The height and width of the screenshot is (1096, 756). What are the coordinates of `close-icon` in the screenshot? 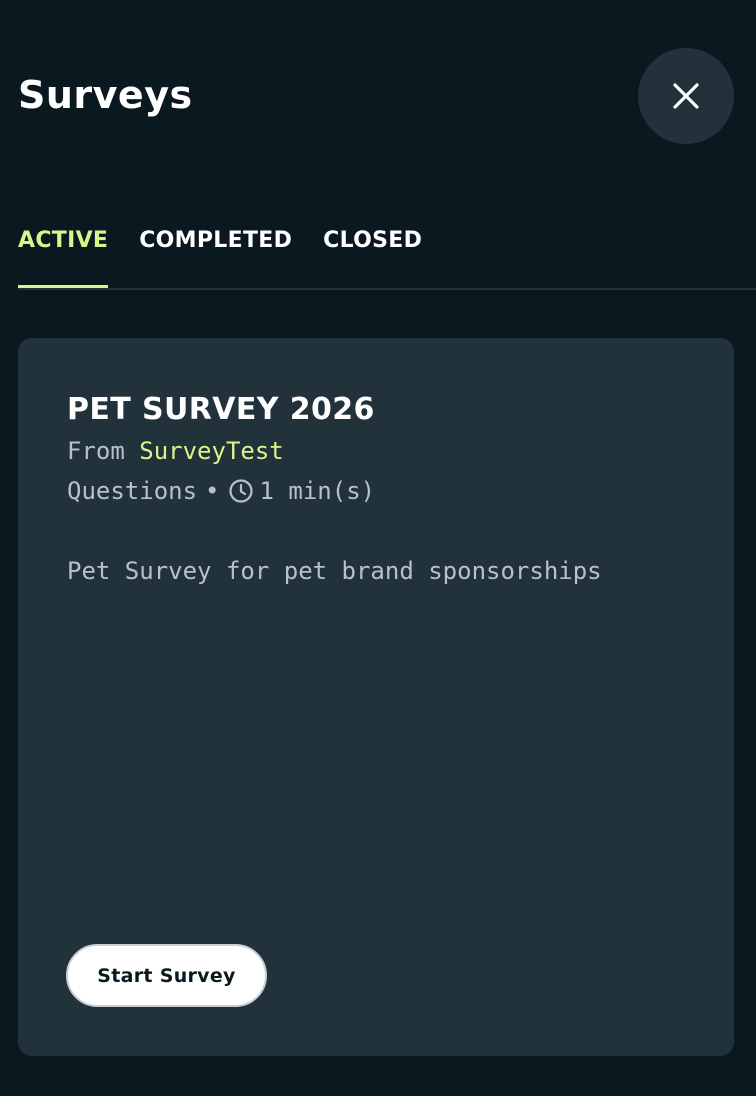 It's located at (686, 96).